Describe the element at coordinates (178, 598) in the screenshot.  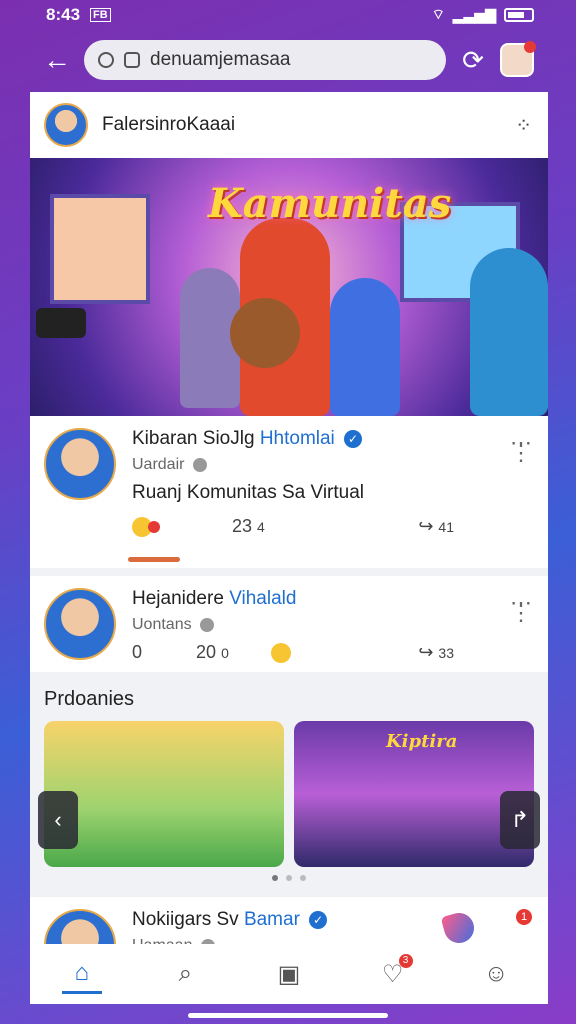
I see `author-name: Hejanidere` at that location.